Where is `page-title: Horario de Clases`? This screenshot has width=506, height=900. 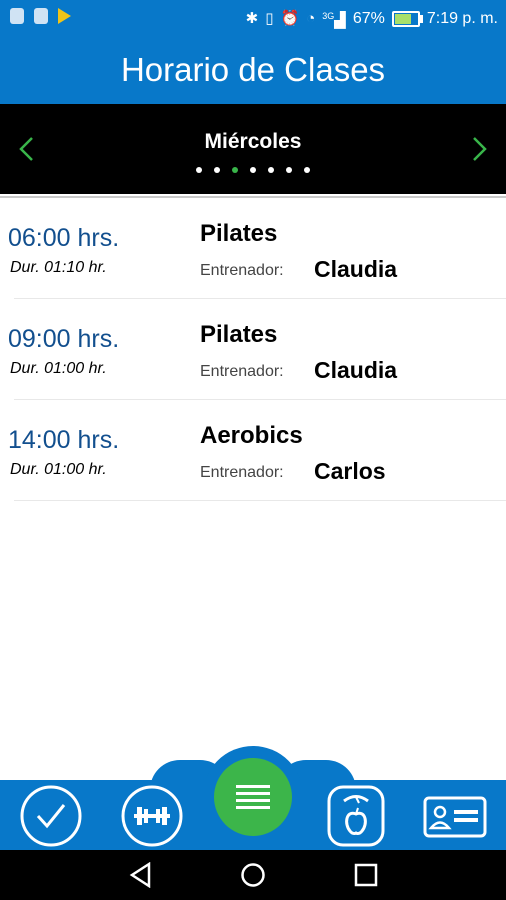 page-title: Horario de Clases is located at coordinates (253, 69).